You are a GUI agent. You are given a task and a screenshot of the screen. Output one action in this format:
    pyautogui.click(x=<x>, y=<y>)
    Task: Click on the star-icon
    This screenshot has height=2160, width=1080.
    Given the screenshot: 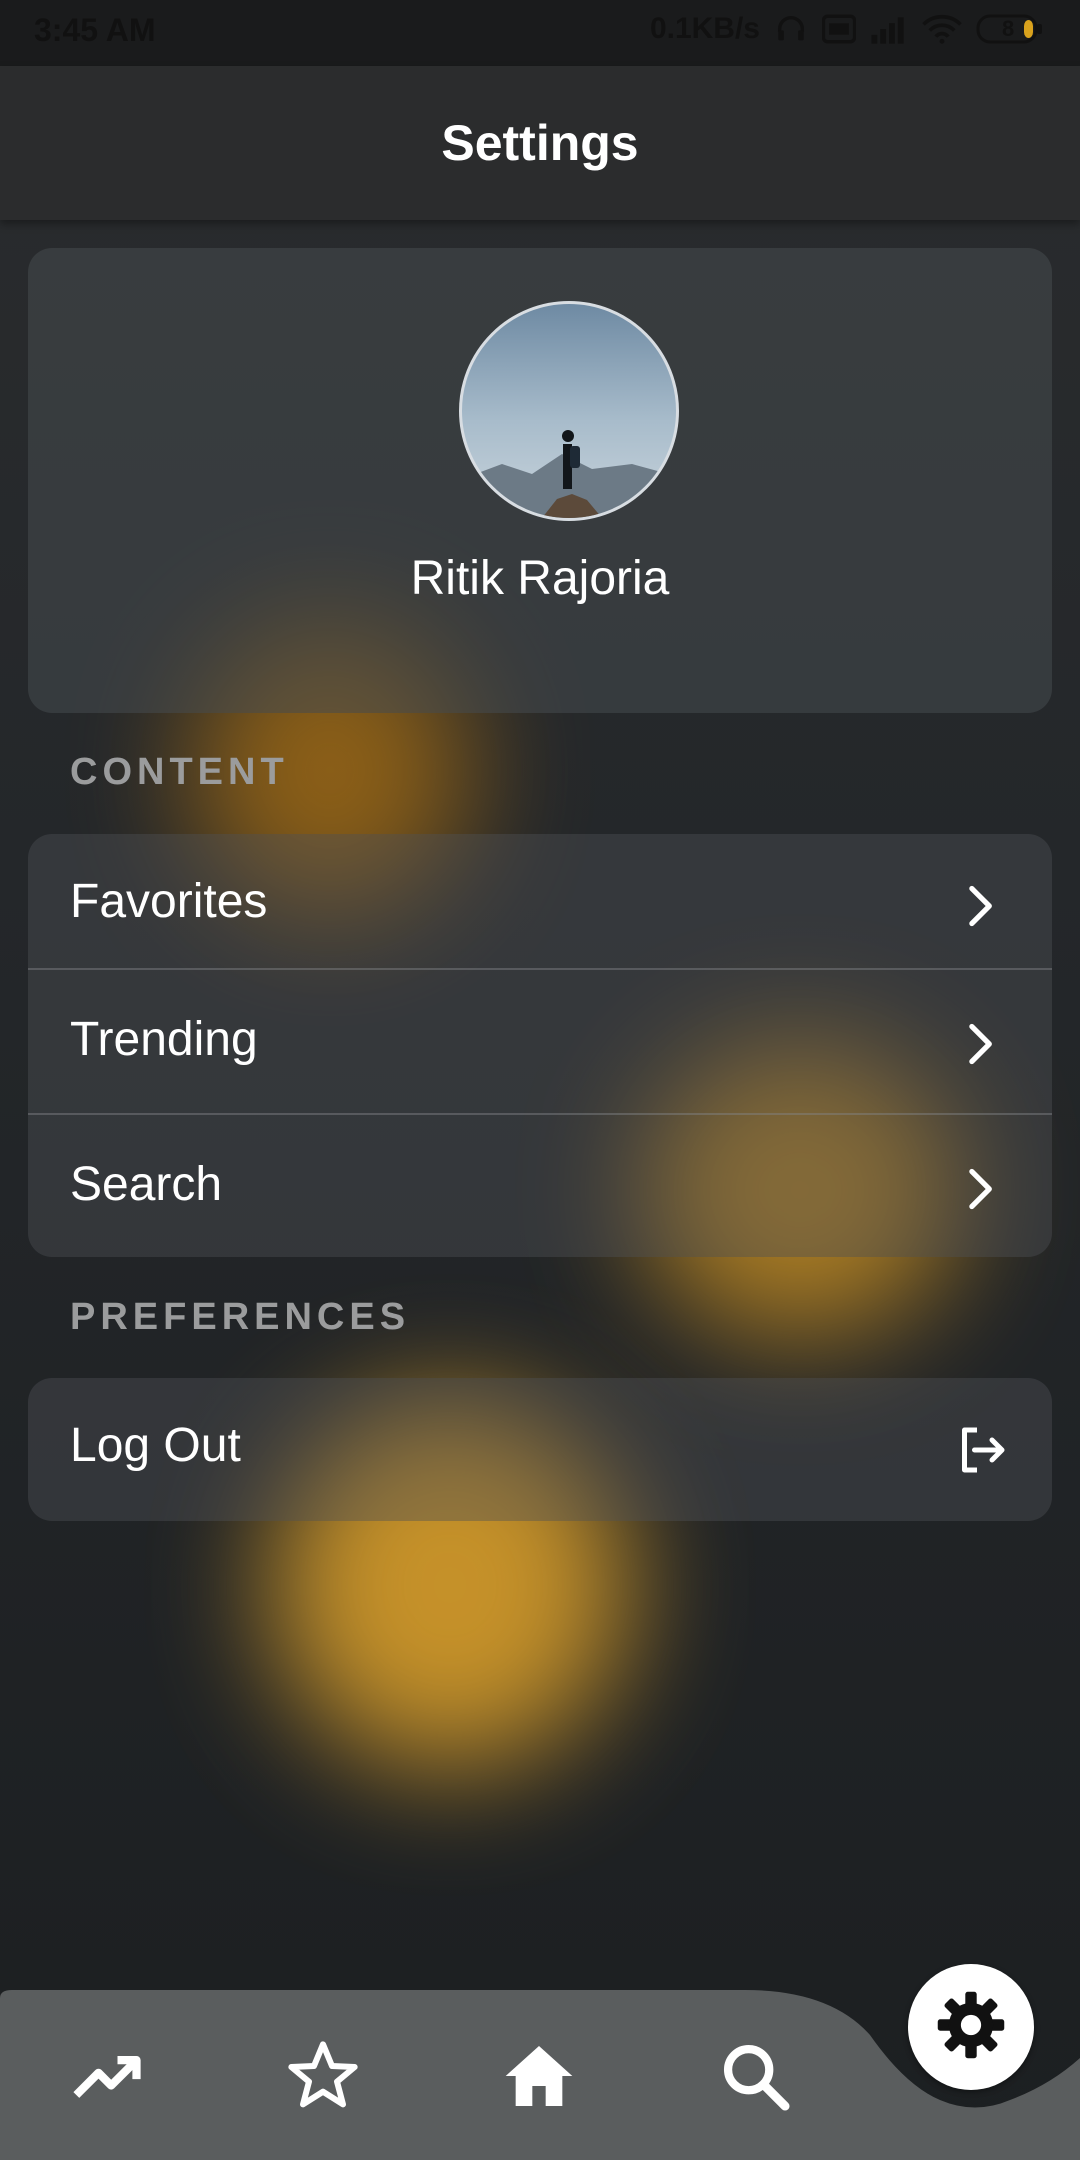 What is the action you would take?
    pyautogui.click(x=323, y=2078)
    